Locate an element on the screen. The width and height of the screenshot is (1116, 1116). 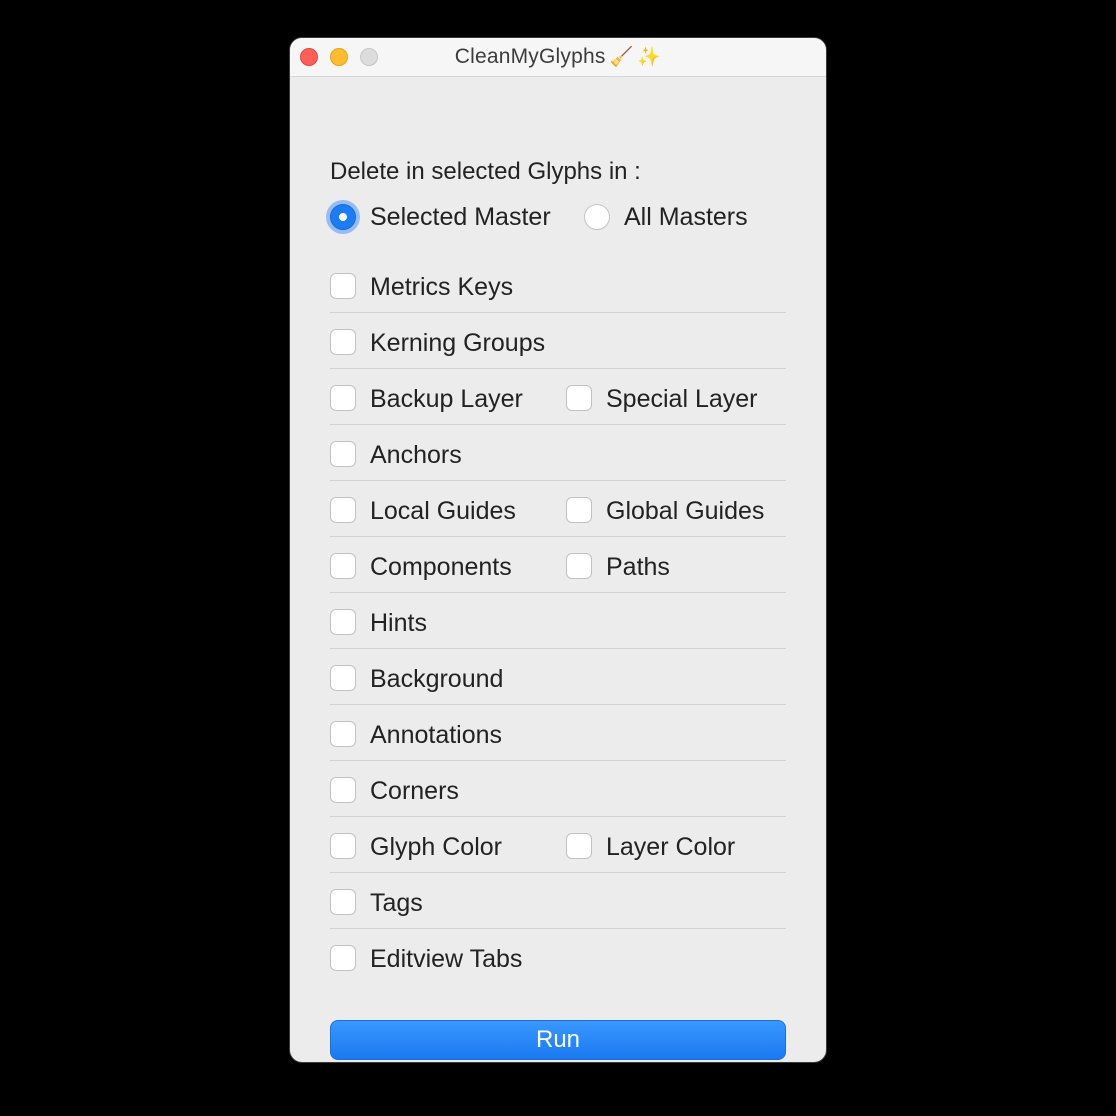
checkbox-metrics-keys is located at coordinates (343, 286).